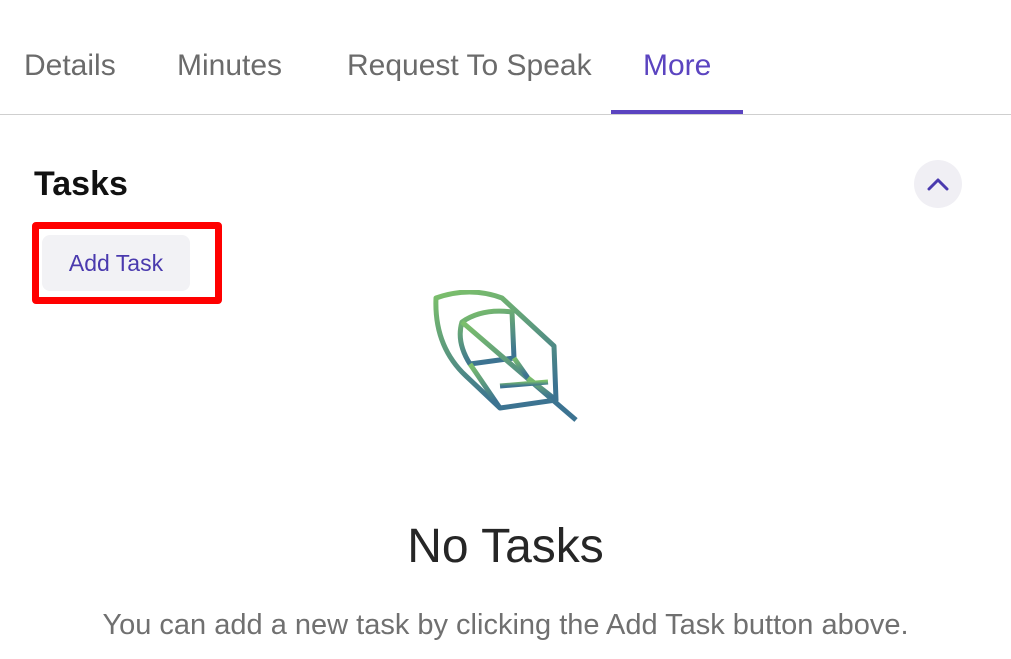 This screenshot has height=659, width=1011. I want to click on chevron-up-icon, so click(938, 184).